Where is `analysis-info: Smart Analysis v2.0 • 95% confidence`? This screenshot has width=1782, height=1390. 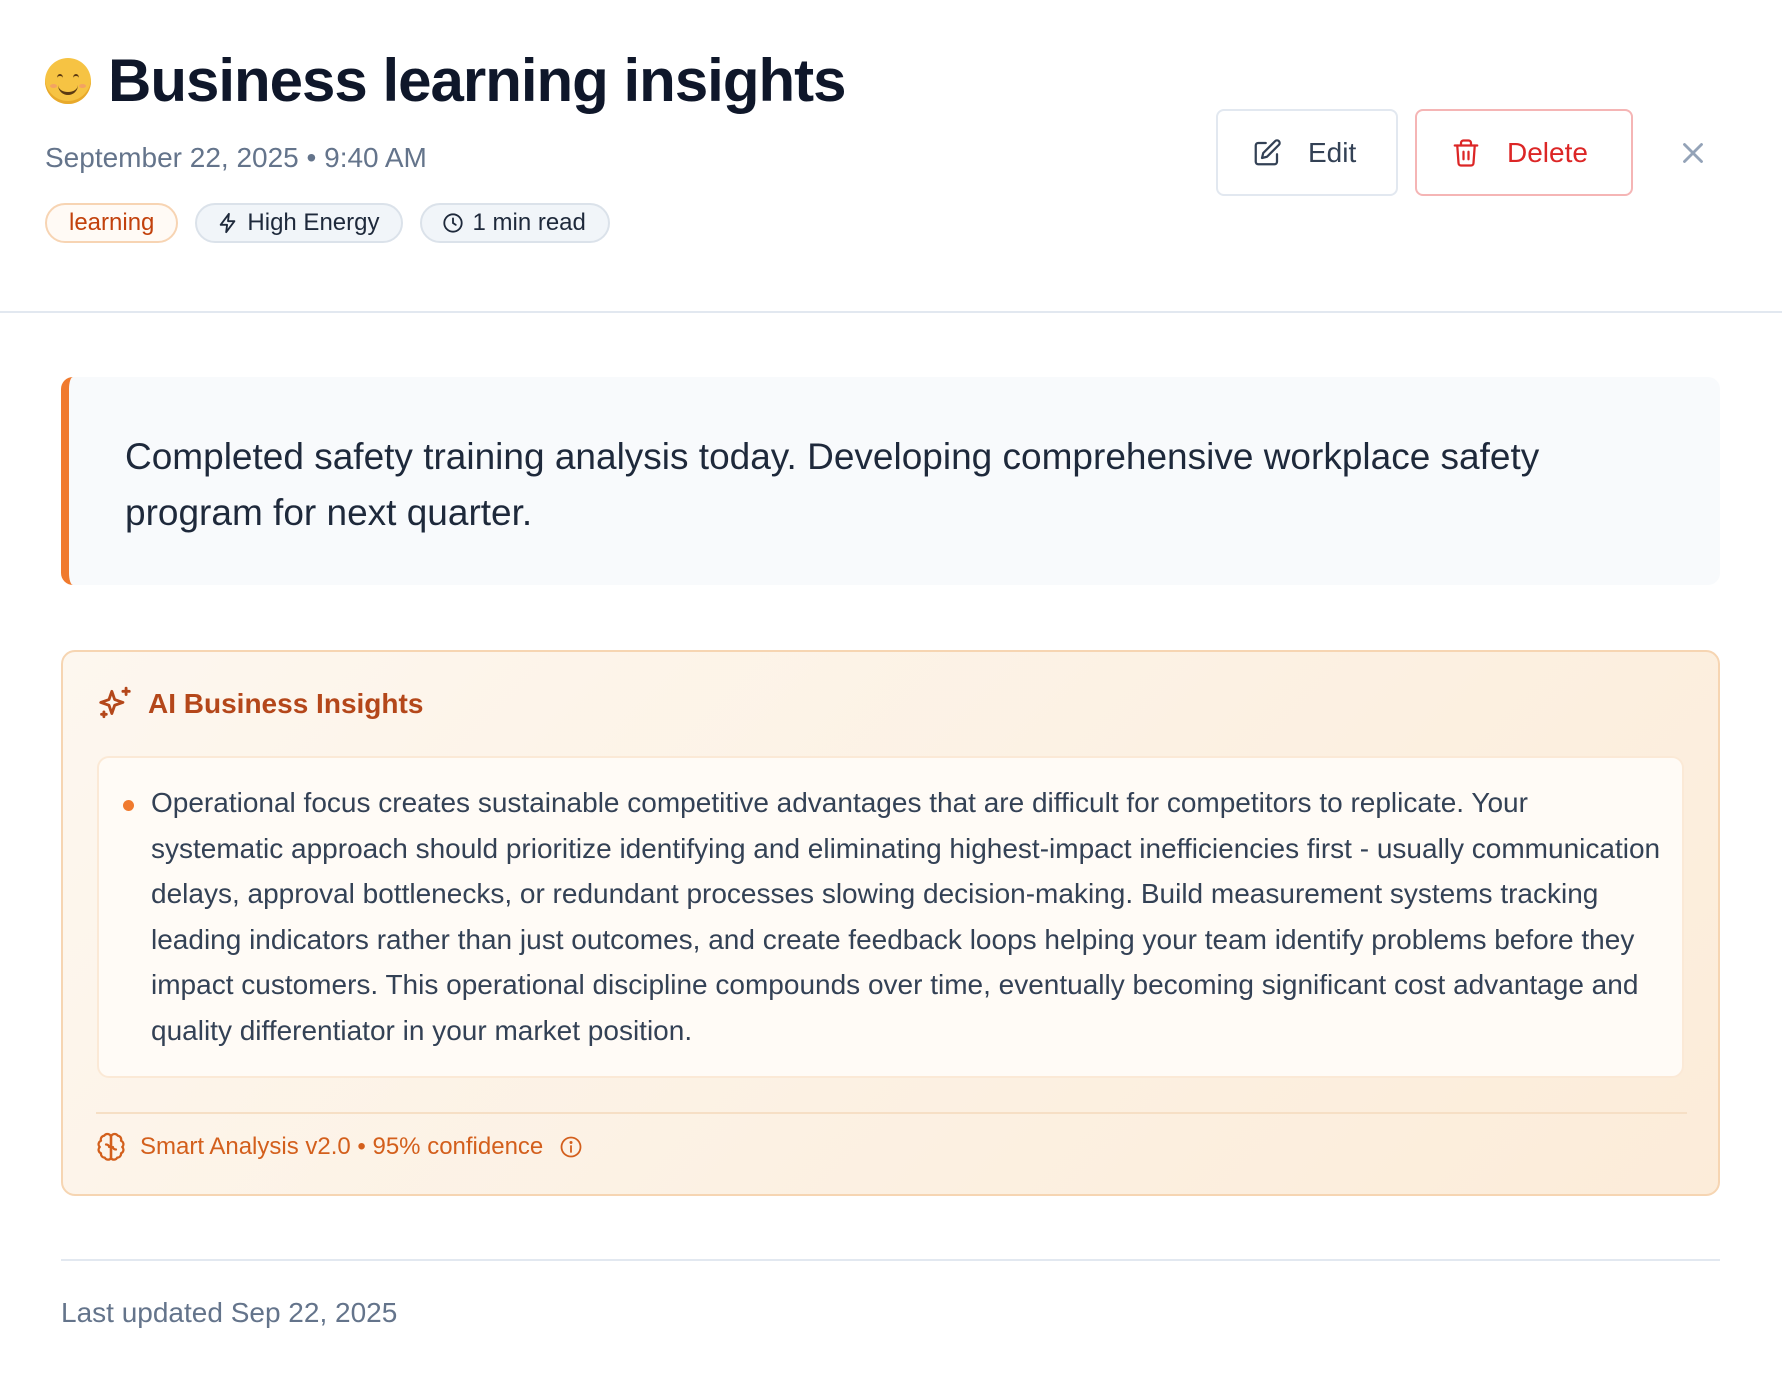
analysis-info: Smart Analysis v2.0 • 95% confidence is located at coordinates (339, 1147).